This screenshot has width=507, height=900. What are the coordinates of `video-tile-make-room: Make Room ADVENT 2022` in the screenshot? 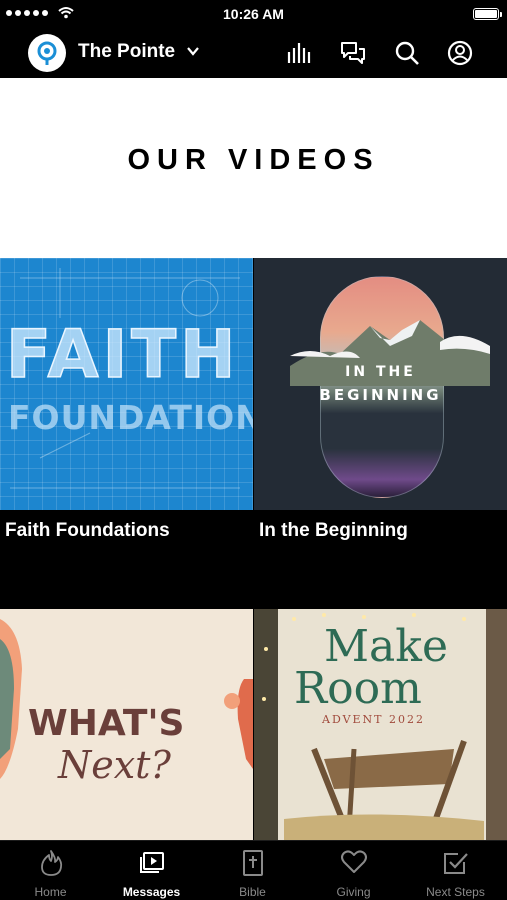 It's located at (380, 724).